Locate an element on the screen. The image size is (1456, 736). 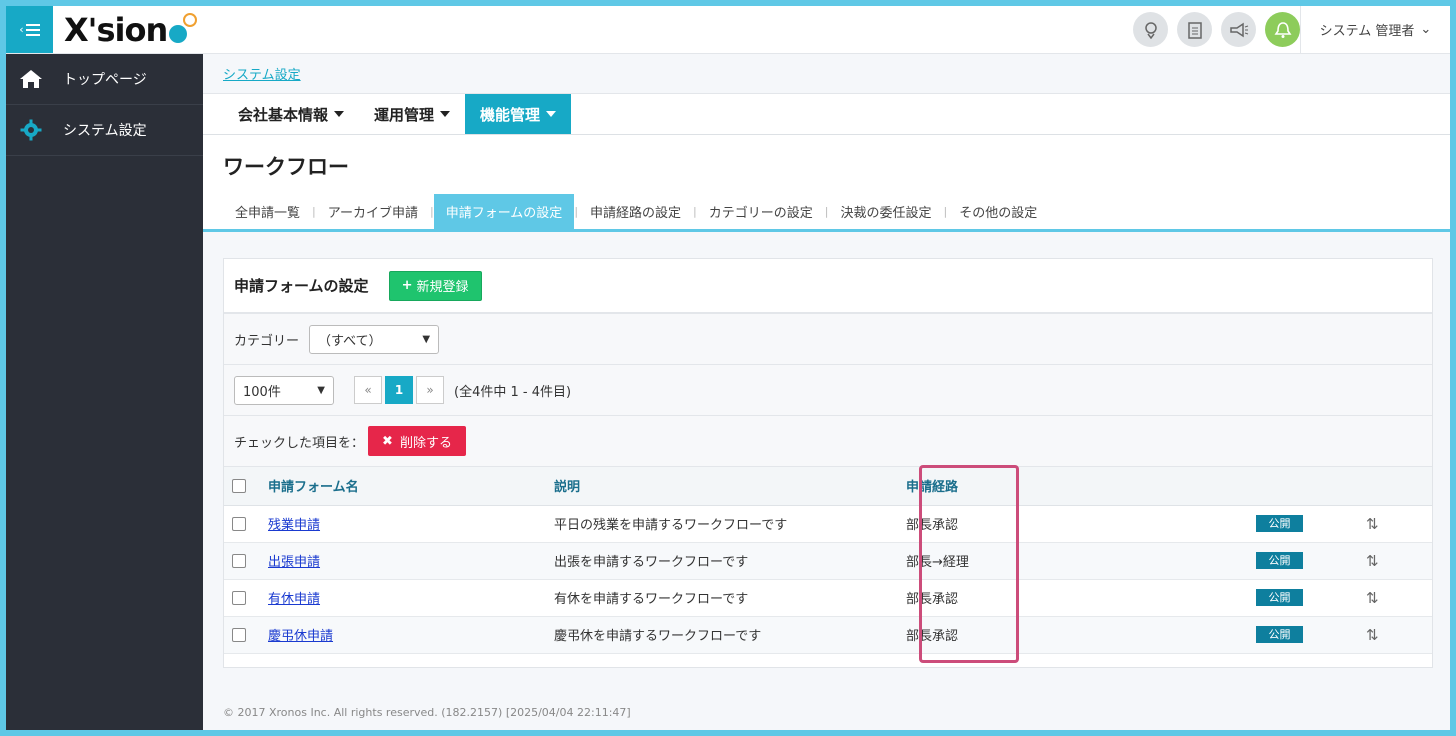
breadcrumb: システム設定 is located at coordinates (826, 74).